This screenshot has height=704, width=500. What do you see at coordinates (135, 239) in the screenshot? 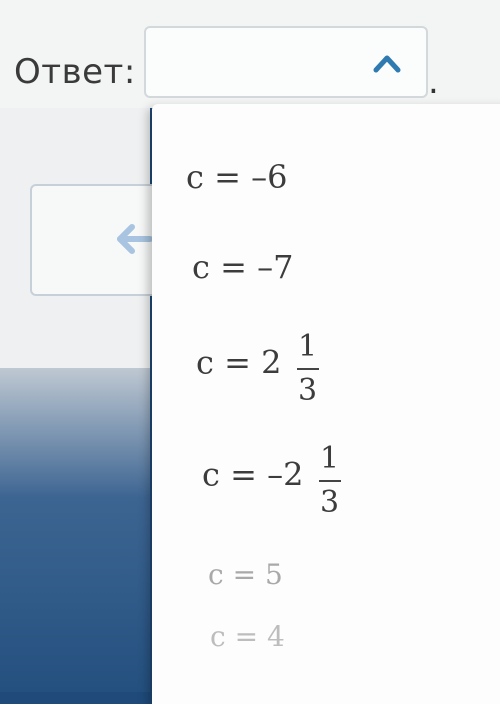
I see `arrow-left-icon` at bounding box center [135, 239].